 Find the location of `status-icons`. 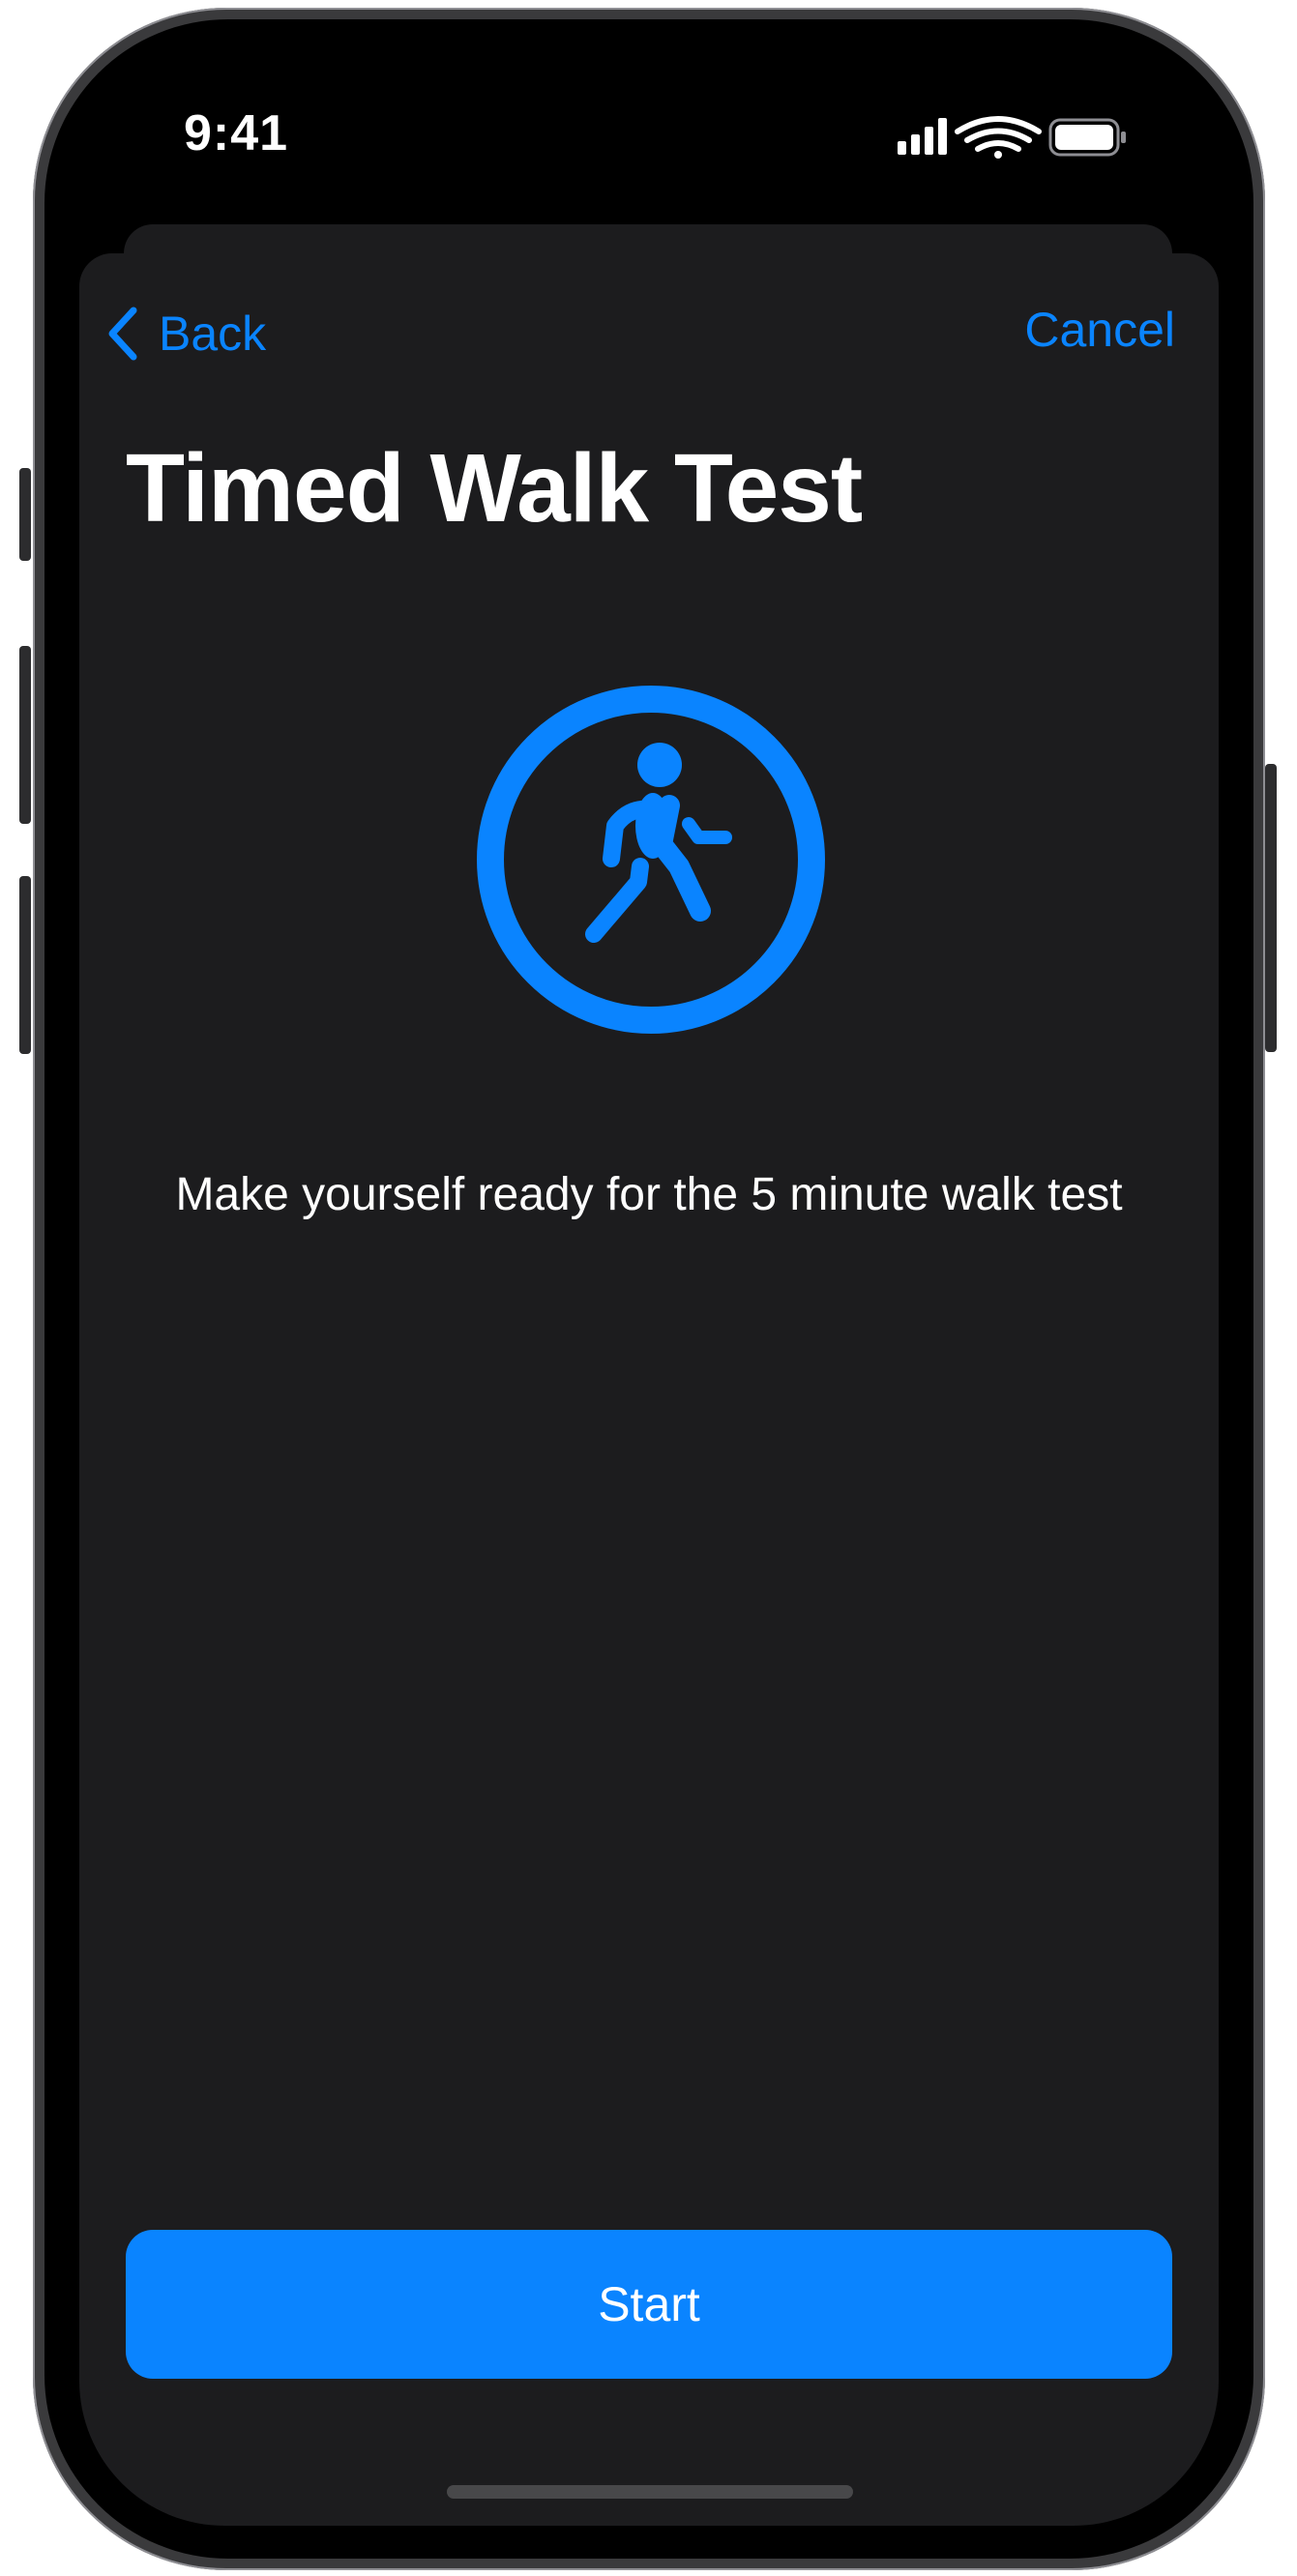

status-icons is located at coordinates (1012, 137).